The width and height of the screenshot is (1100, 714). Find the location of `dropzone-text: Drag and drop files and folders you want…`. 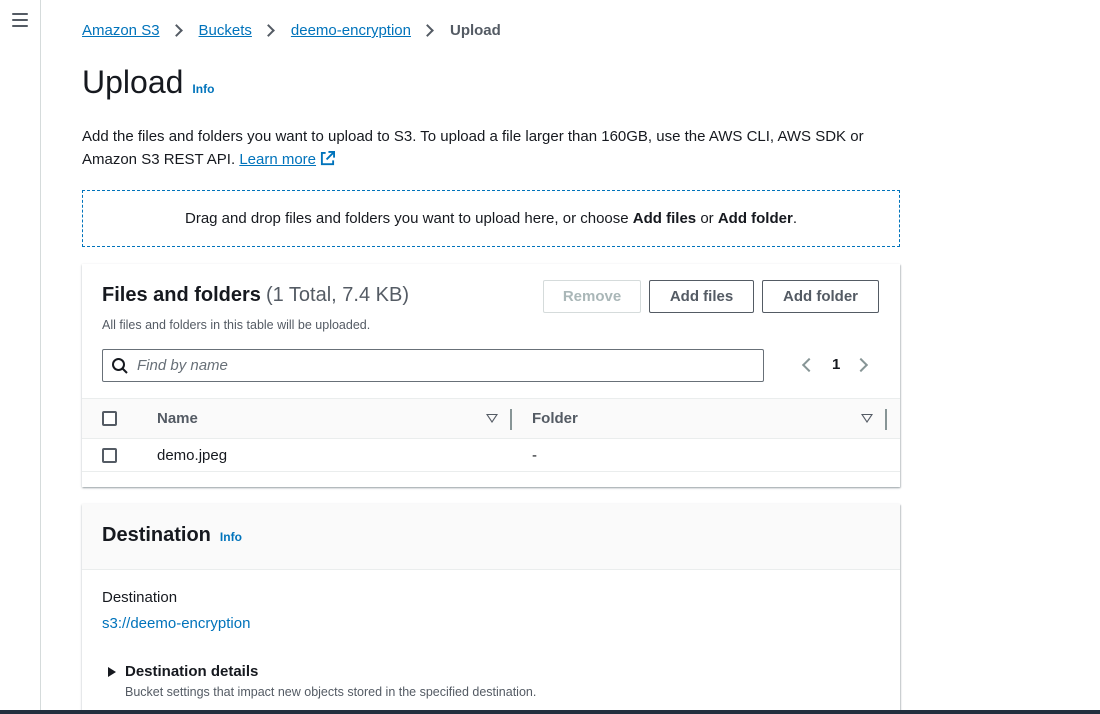

dropzone-text: Drag and drop files and folders you want… is located at coordinates (407, 218).